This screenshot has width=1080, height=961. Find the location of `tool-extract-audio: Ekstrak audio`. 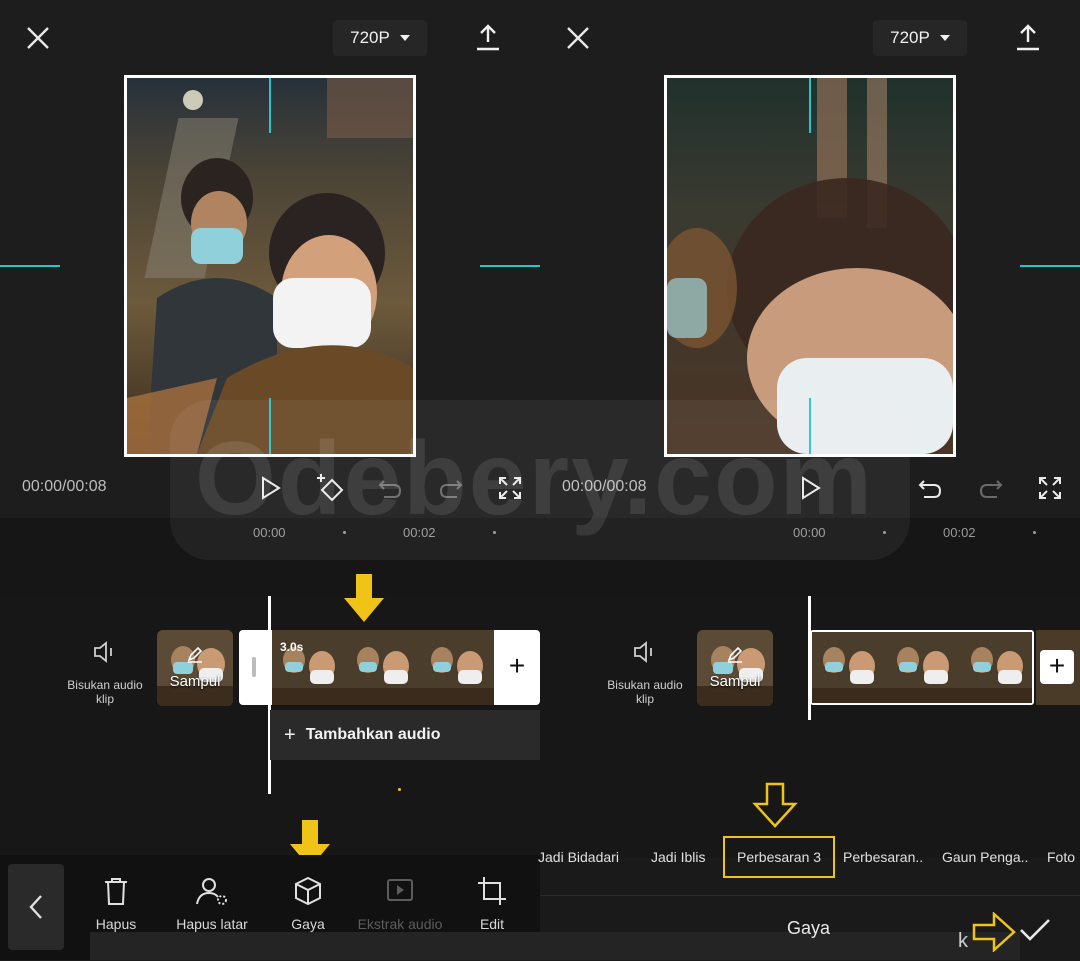

tool-extract-audio: Ekstrak audio is located at coordinates (400, 904).